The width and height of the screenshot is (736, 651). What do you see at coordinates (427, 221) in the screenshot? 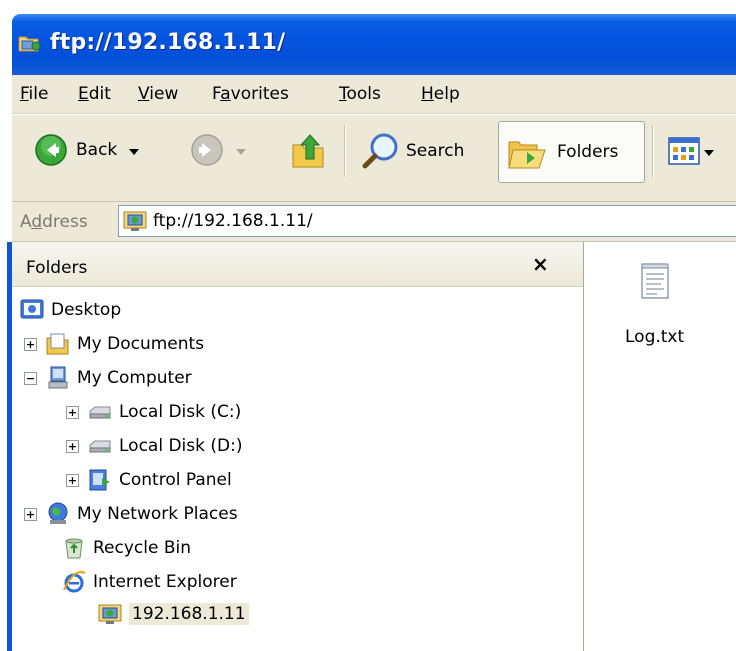
I see `address-input: ftp://192.168.1.11/` at bounding box center [427, 221].